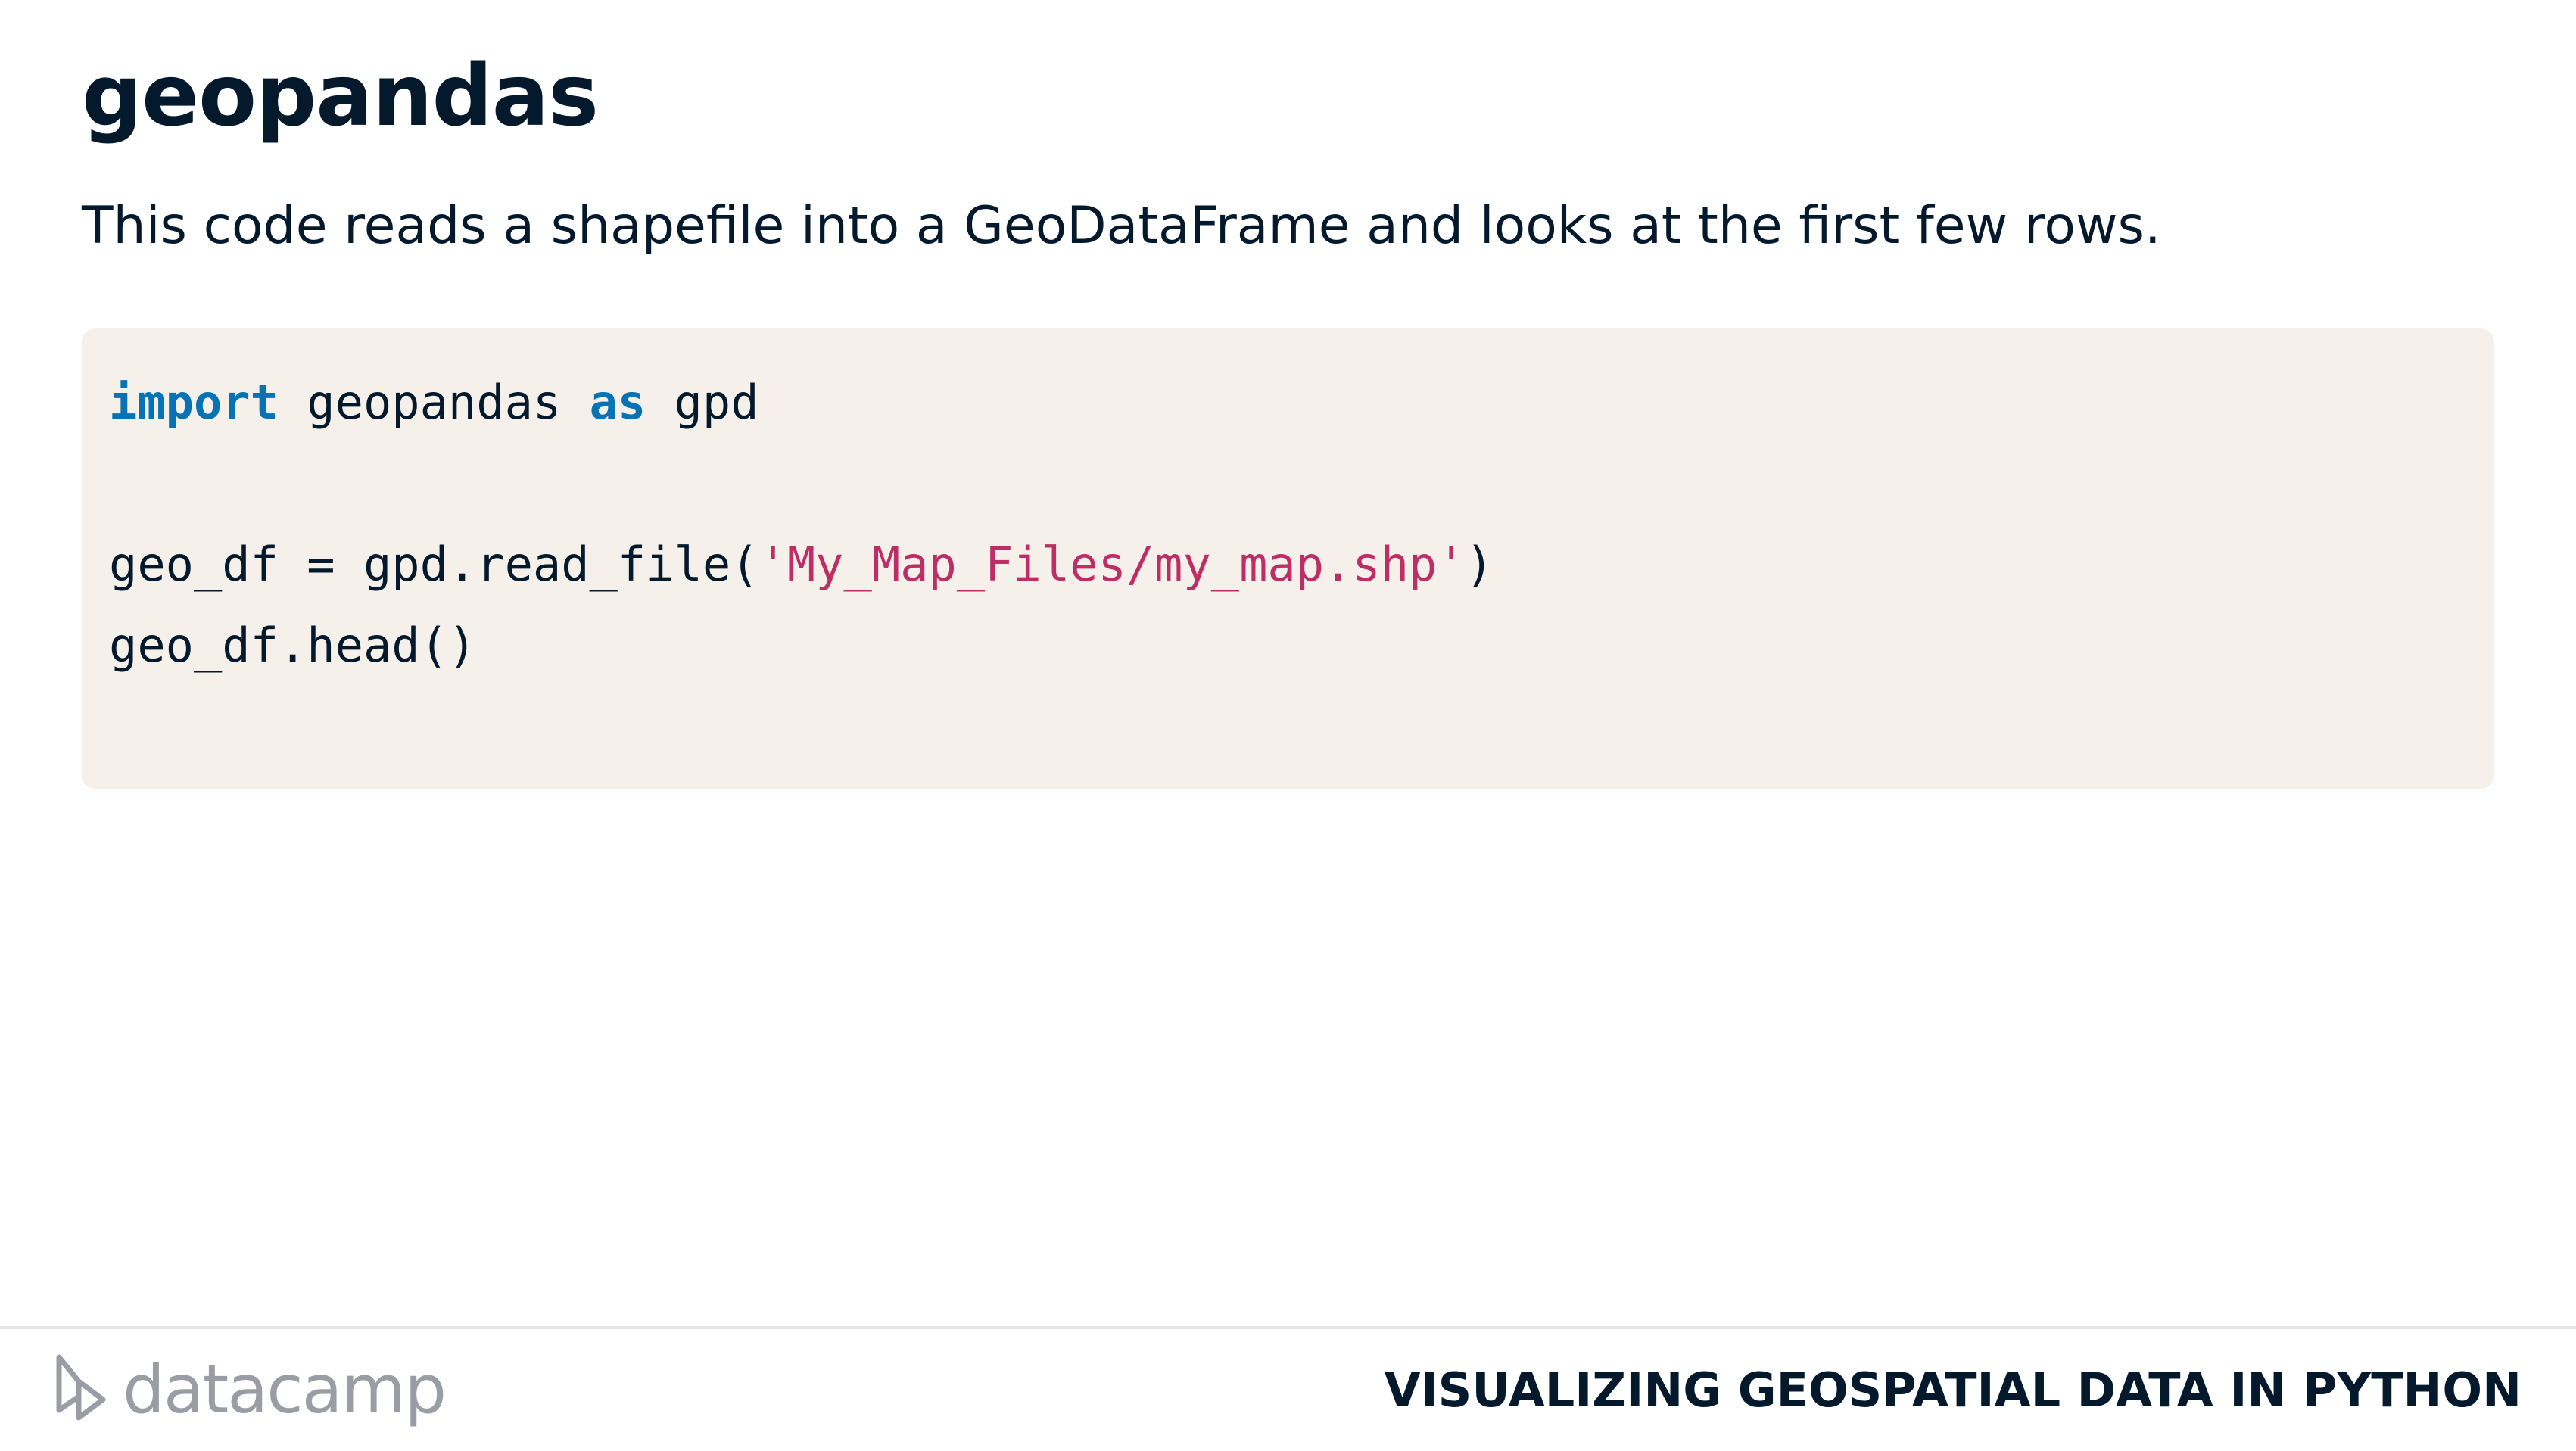 Image resolution: width=2576 pixels, height=1451 pixels. I want to click on code-line-head: geo_df.head(), so click(293, 645).